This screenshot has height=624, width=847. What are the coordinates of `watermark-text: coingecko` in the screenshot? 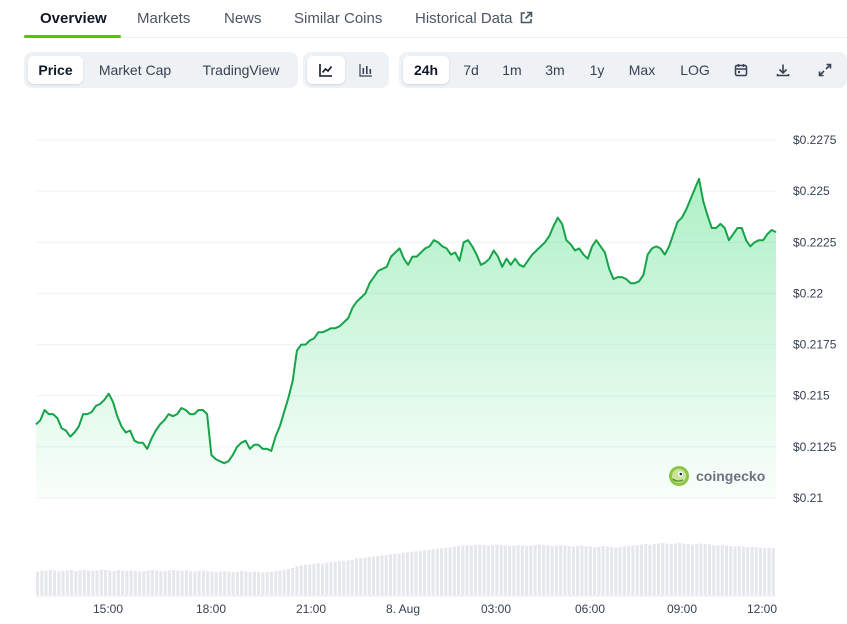 It's located at (731, 476).